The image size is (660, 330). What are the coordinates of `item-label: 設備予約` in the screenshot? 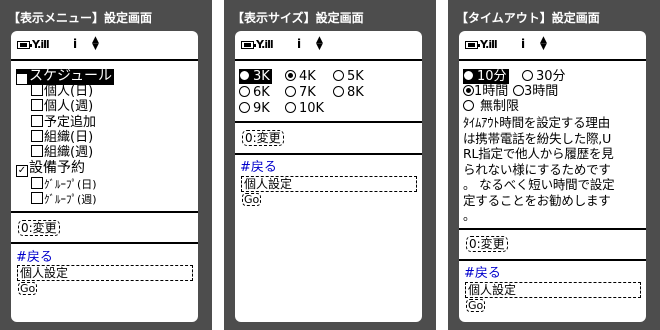 It's located at (57, 168).